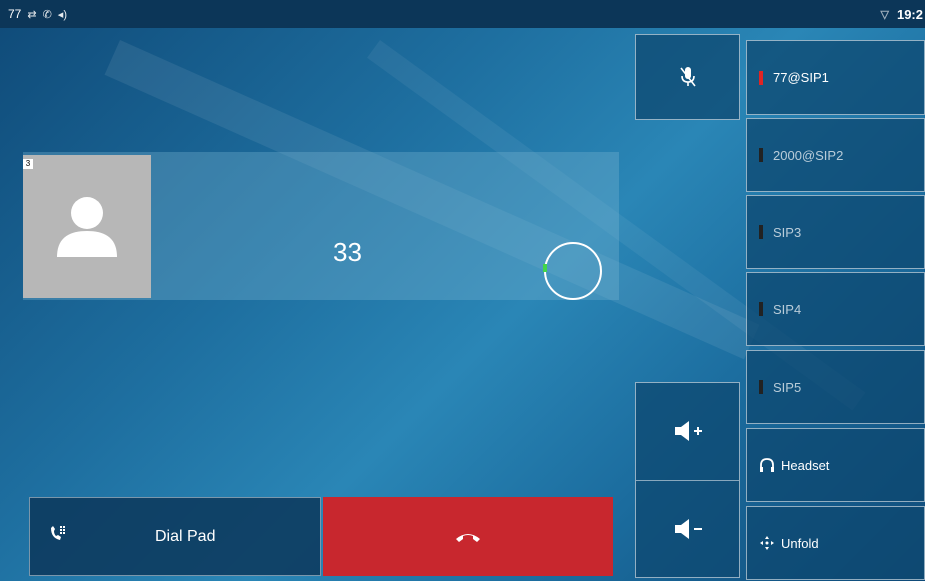  What do you see at coordinates (58, 533) in the screenshot?
I see `dialpad-icon` at bounding box center [58, 533].